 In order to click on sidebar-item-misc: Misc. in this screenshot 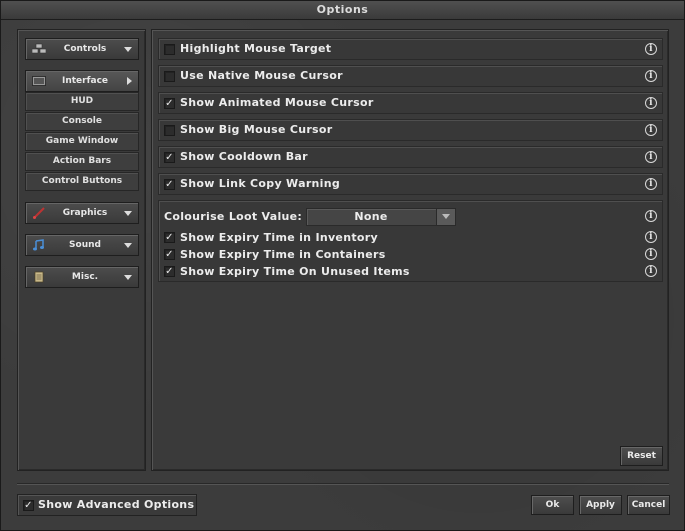, I will do `click(82, 277)`.